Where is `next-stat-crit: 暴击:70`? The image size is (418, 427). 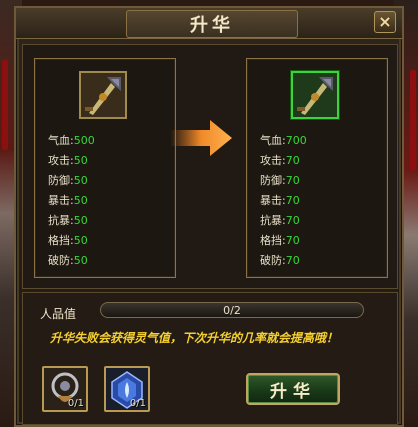 next-stat-crit: 暴击:70 is located at coordinates (280, 201).